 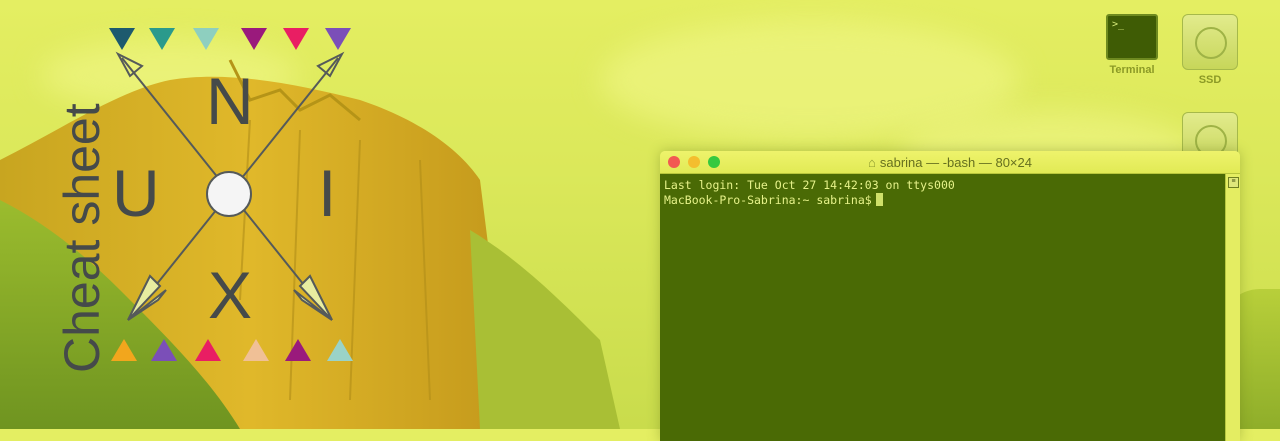 What do you see at coordinates (327, 193) in the screenshot?
I see `letter-i: I` at bounding box center [327, 193].